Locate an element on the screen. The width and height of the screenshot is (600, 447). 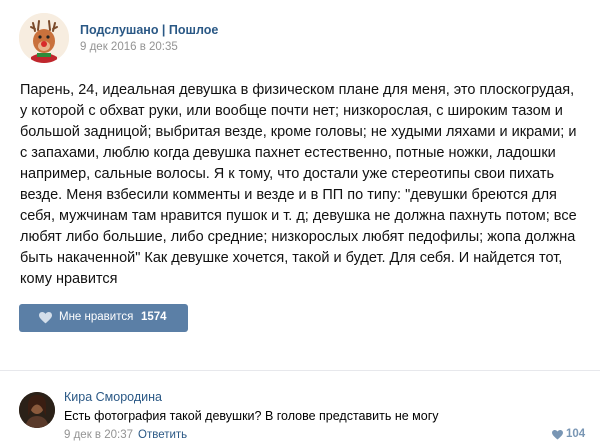
post-date: 9 дек 2016 в 20:35 is located at coordinates (129, 47).